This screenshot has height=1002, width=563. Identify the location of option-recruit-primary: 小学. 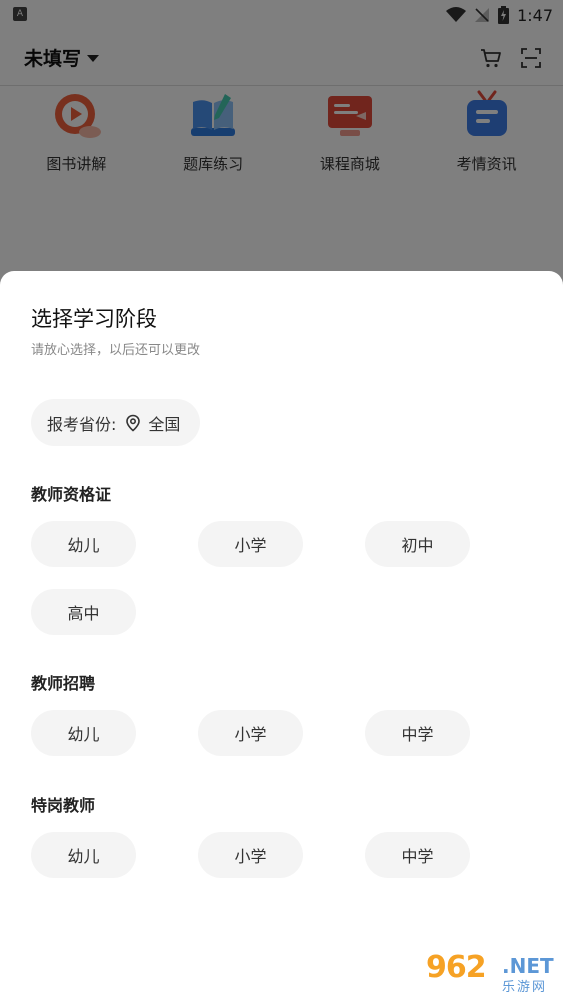
(250, 733).